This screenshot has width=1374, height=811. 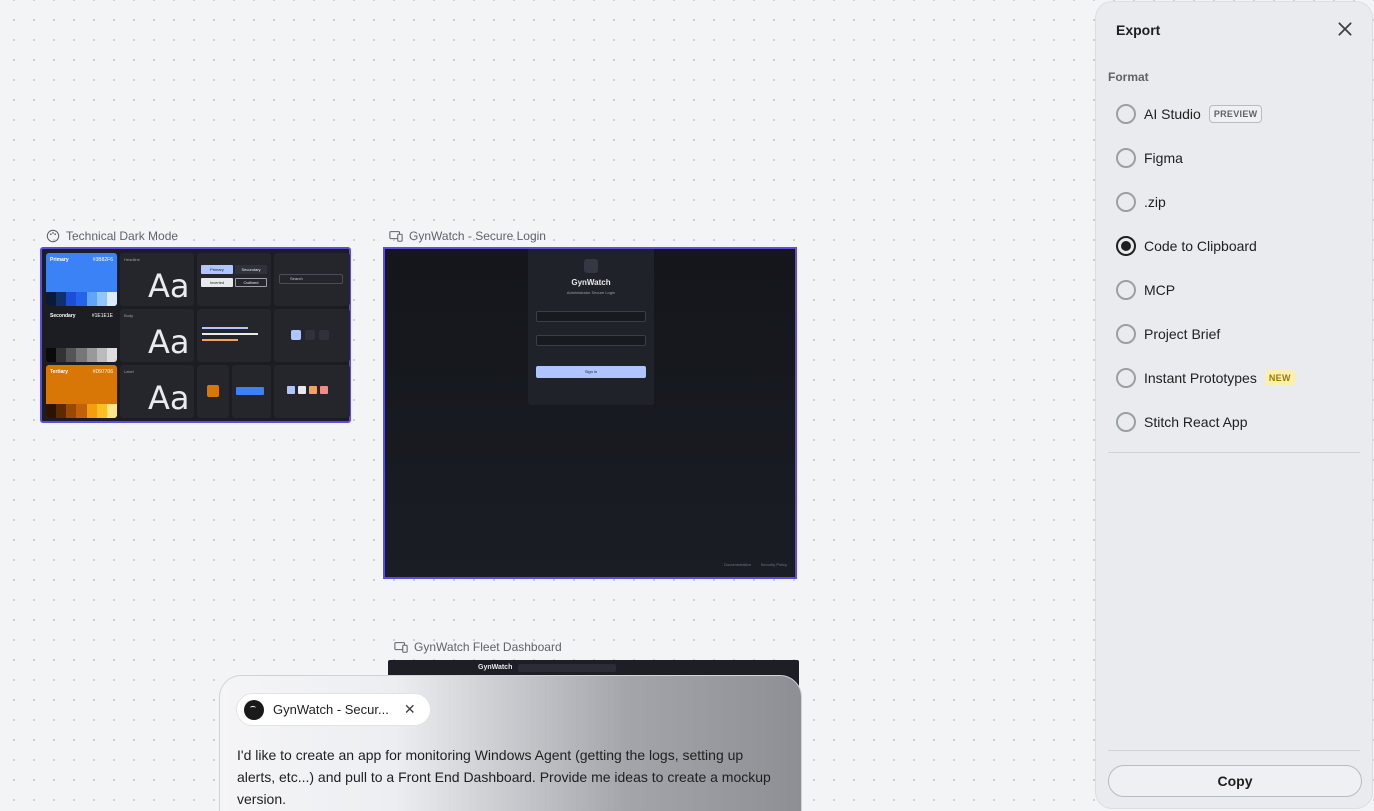 What do you see at coordinates (81, 391) in the screenshot?
I see `color-swatch-tertiary: Tertiary #D97706` at bounding box center [81, 391].